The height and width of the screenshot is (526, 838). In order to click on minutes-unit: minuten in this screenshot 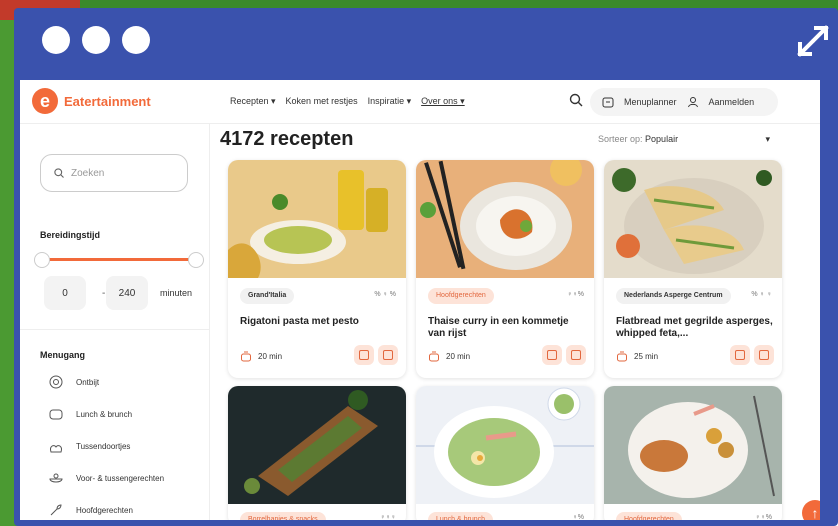, I will do `click(176, 293)`.